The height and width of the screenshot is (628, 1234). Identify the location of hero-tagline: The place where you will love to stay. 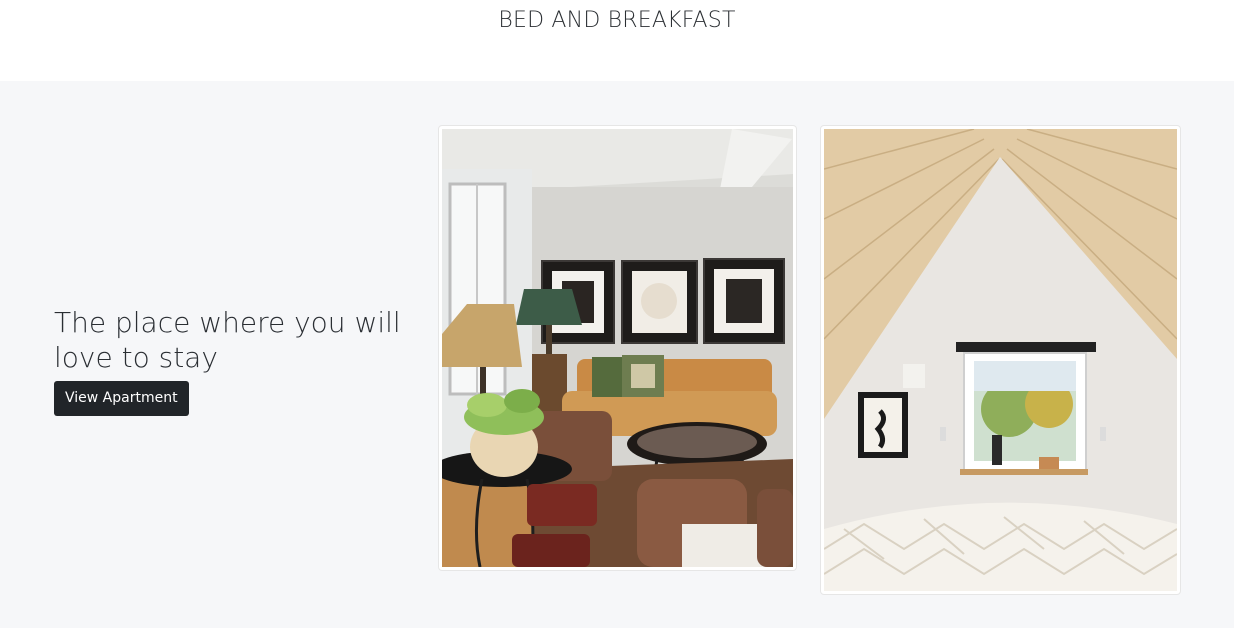
(227, 340).